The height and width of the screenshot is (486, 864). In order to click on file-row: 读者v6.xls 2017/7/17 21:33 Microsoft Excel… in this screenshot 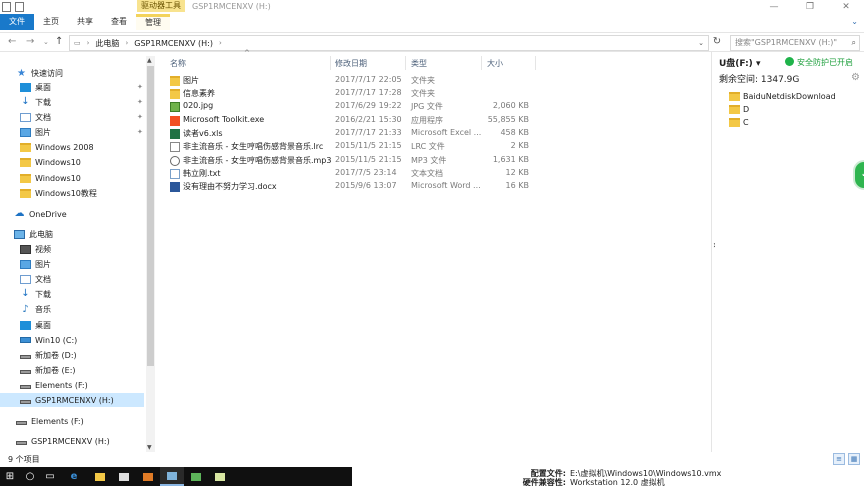, I will do `click(440, 133)`.